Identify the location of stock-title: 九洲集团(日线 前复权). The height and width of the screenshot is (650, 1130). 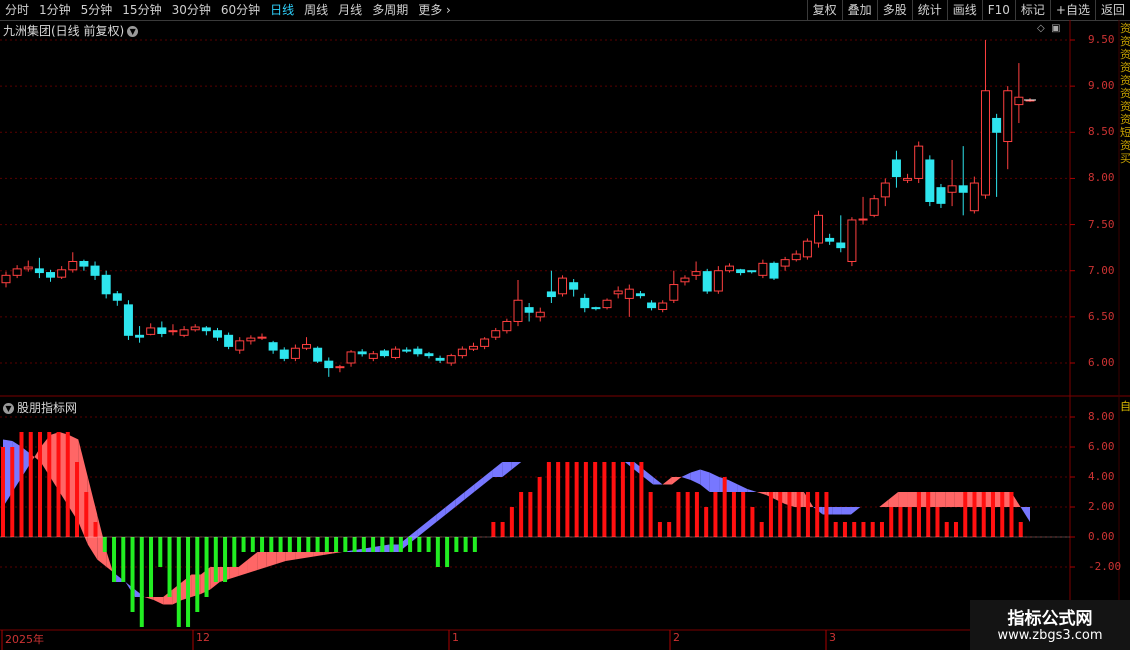
(64, 31).